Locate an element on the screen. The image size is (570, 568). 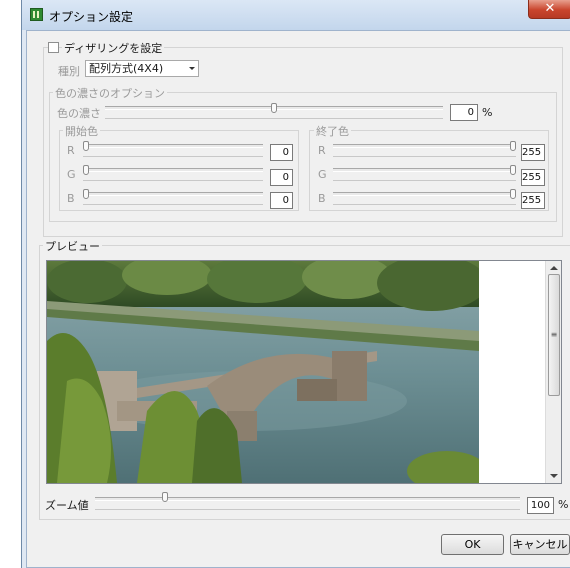
end-b-value: 255 is located at coordinates (533, 200).